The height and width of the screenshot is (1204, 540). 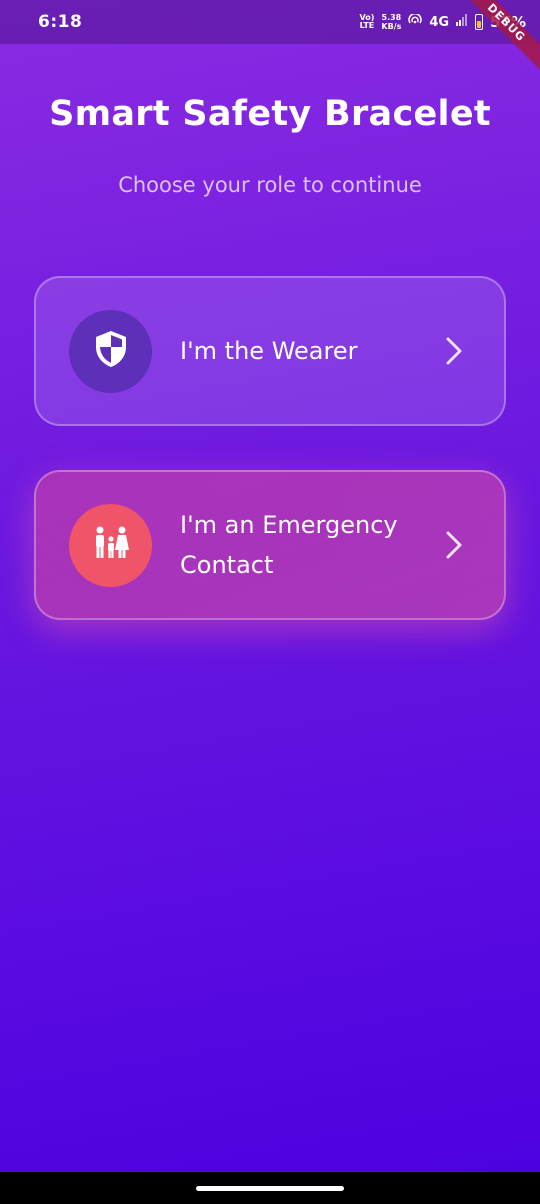 I want to click on status-time: 6:18, so click(x=60, y=22).